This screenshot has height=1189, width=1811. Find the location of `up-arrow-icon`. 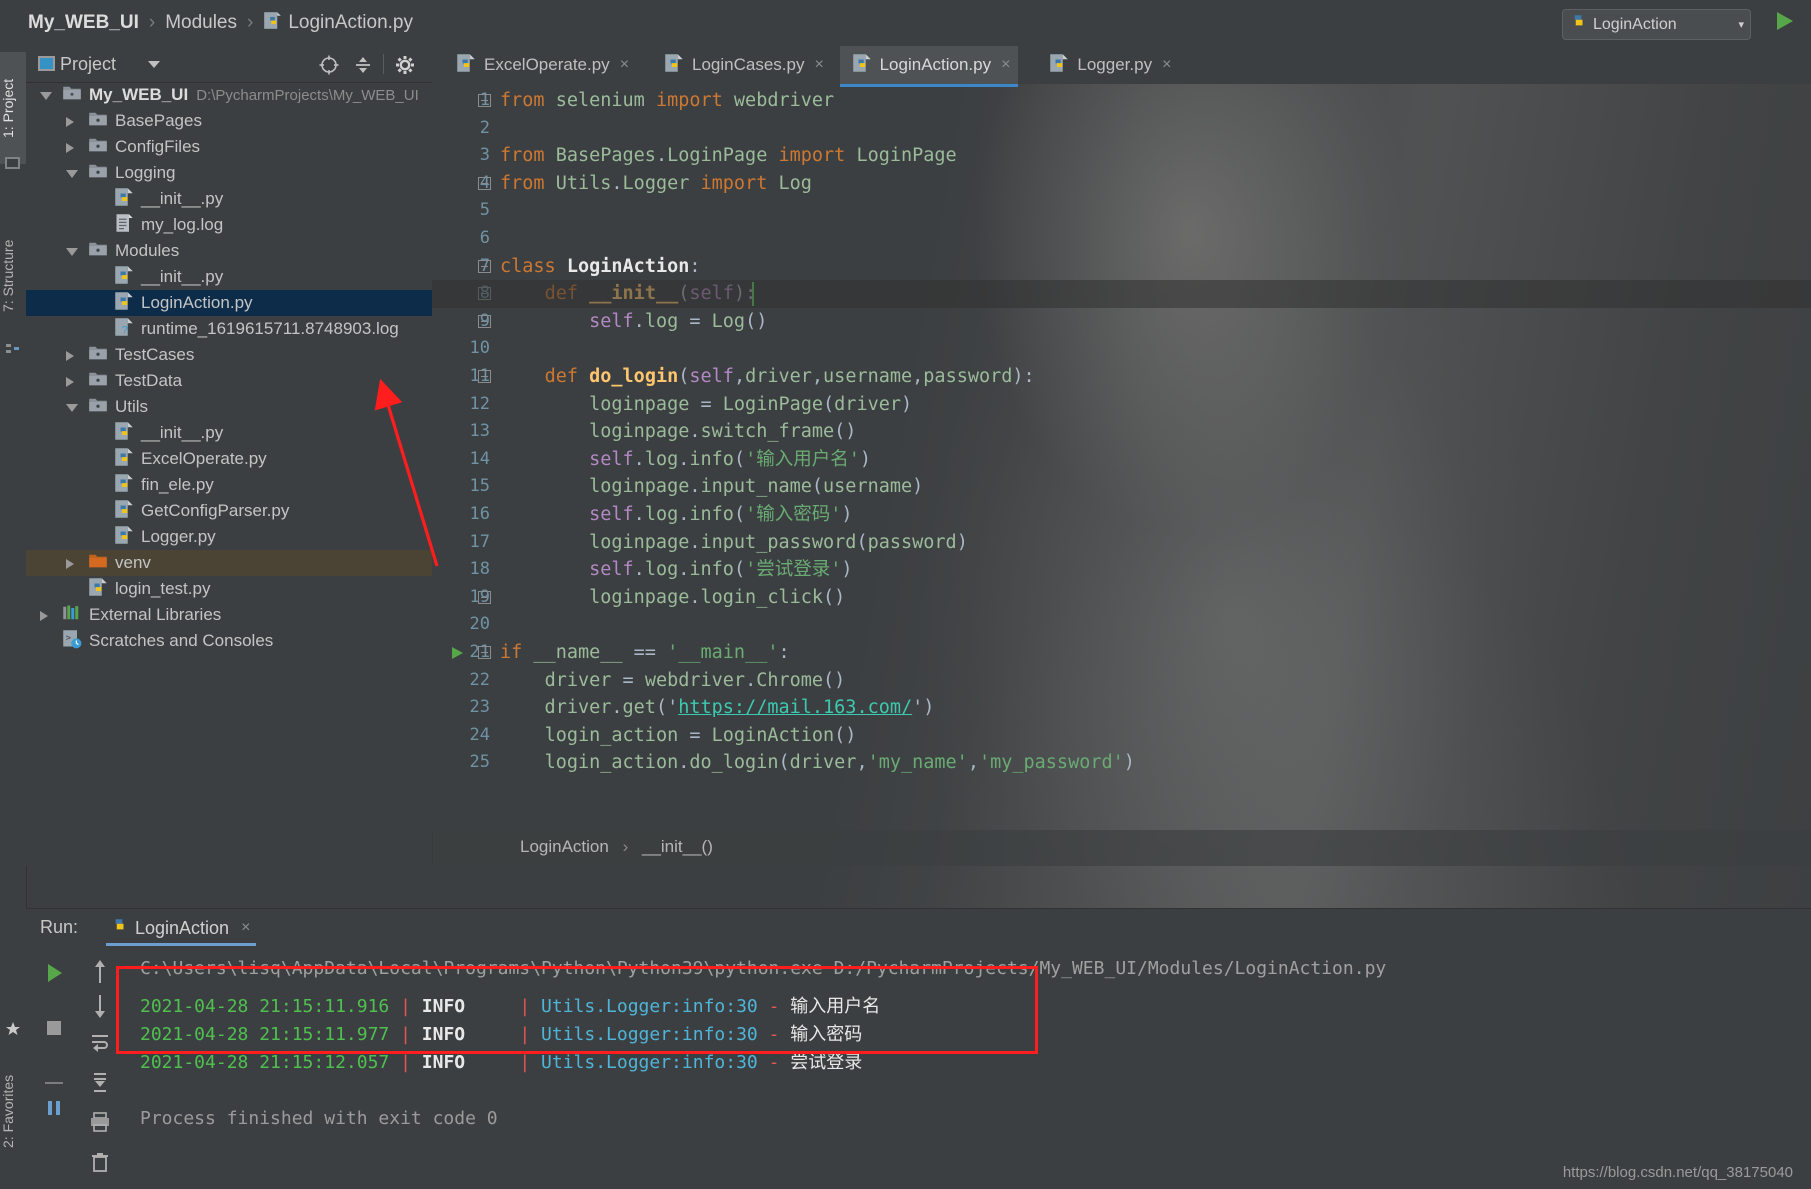

up-arrow-icon is located at coordinates (100, 974).